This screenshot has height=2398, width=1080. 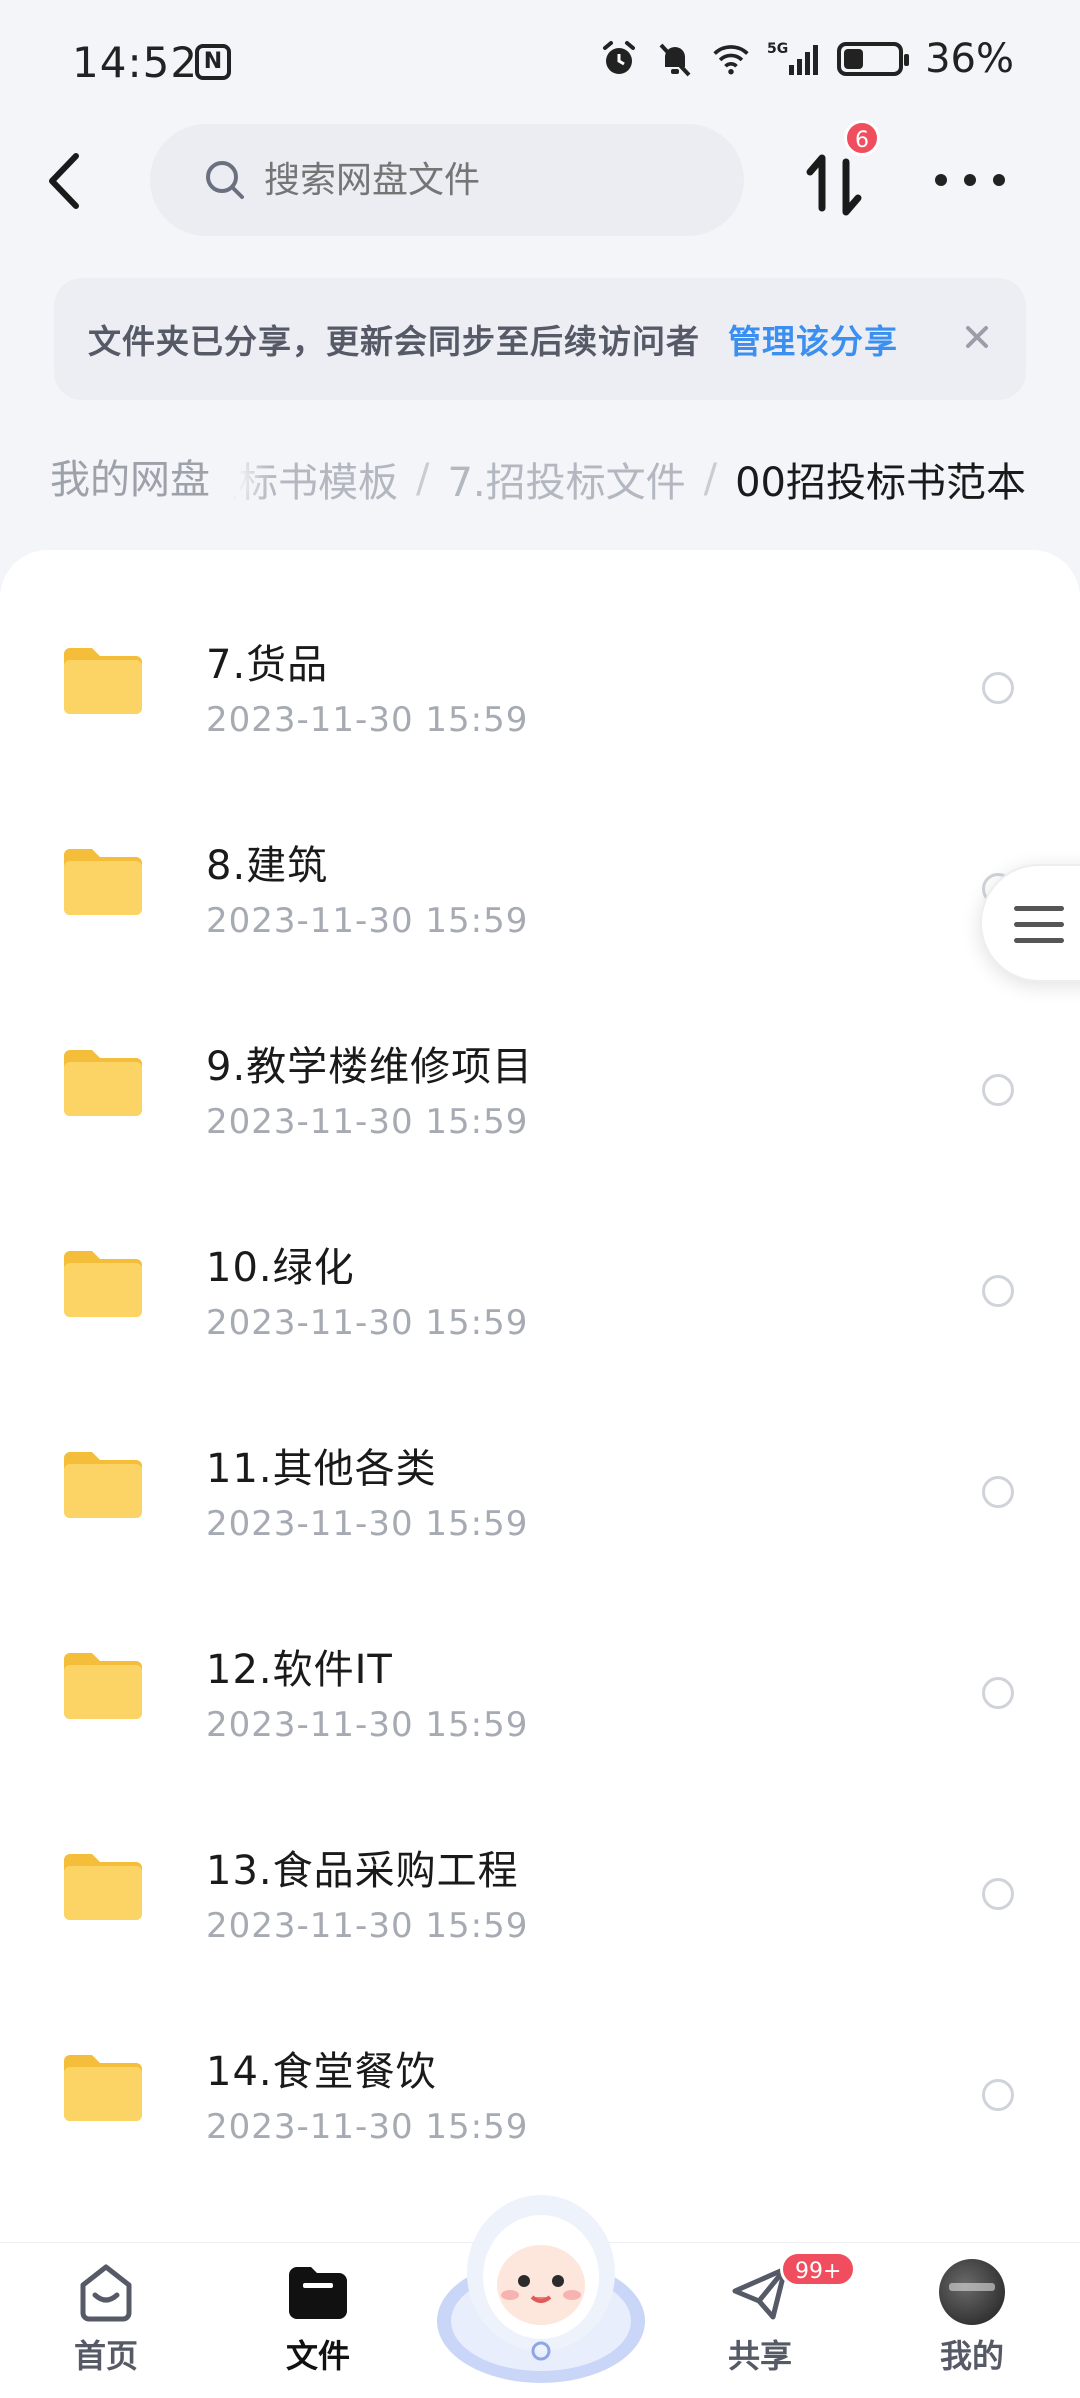 I want to click on mute-icon, so click(x=675, y=60).